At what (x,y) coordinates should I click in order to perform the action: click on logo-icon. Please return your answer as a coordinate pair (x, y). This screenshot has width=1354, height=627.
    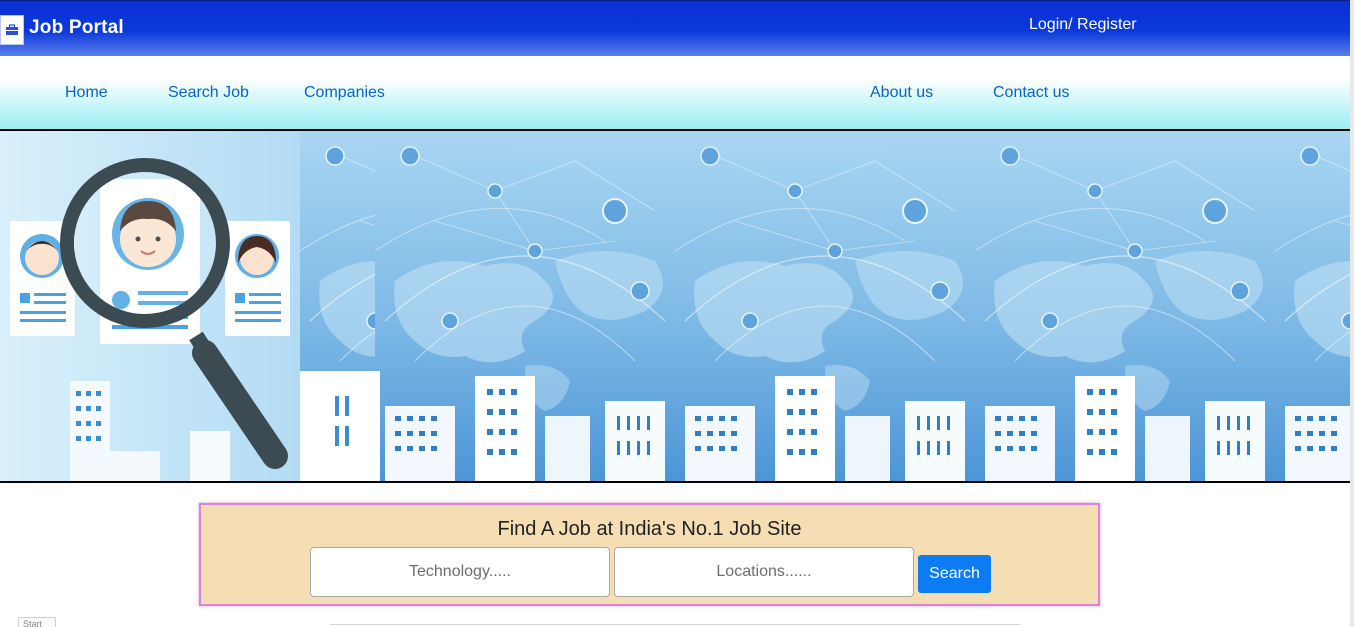
    Looking at the image, I should click on (12, 30).